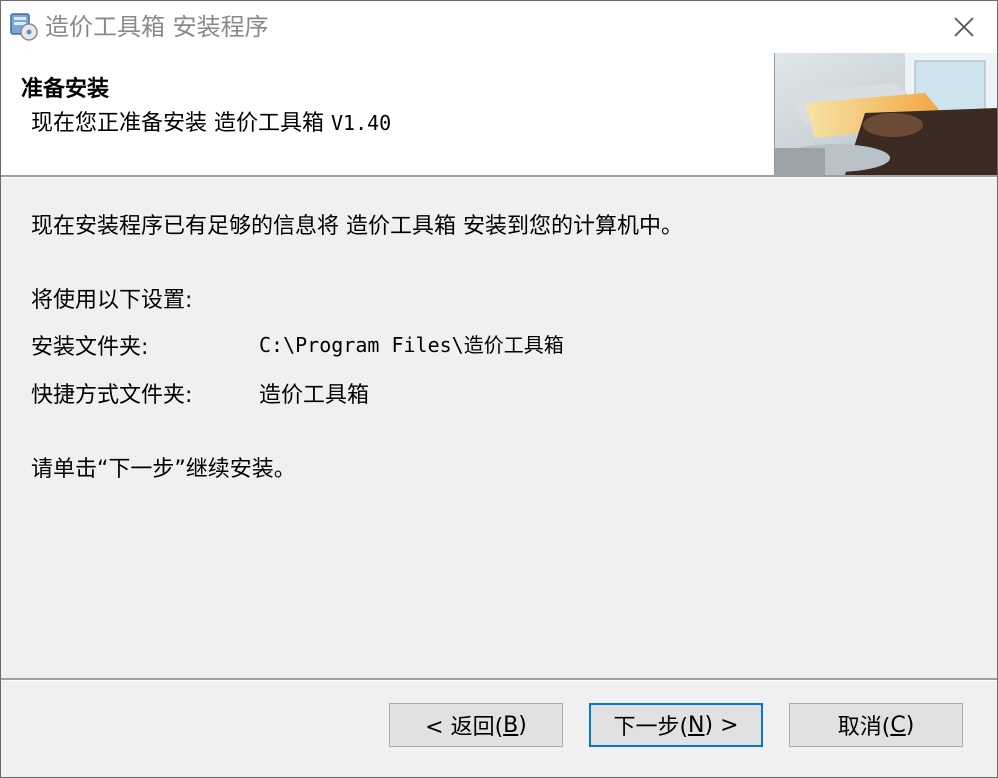 The width and height of the screenshot is (998, 778). Describe the element at coordinates (499, 679) in the screenshot. I see `footer-divider` at that location.